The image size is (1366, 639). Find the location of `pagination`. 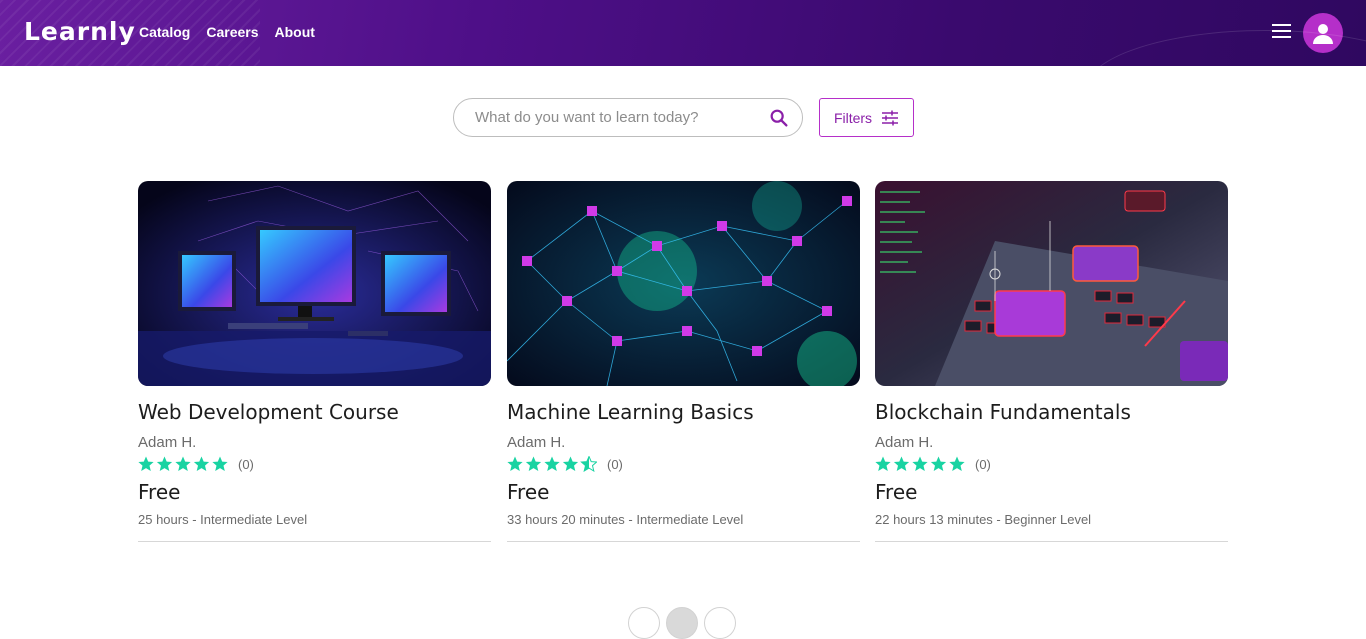

pagination is located at coordinates (682, 623).